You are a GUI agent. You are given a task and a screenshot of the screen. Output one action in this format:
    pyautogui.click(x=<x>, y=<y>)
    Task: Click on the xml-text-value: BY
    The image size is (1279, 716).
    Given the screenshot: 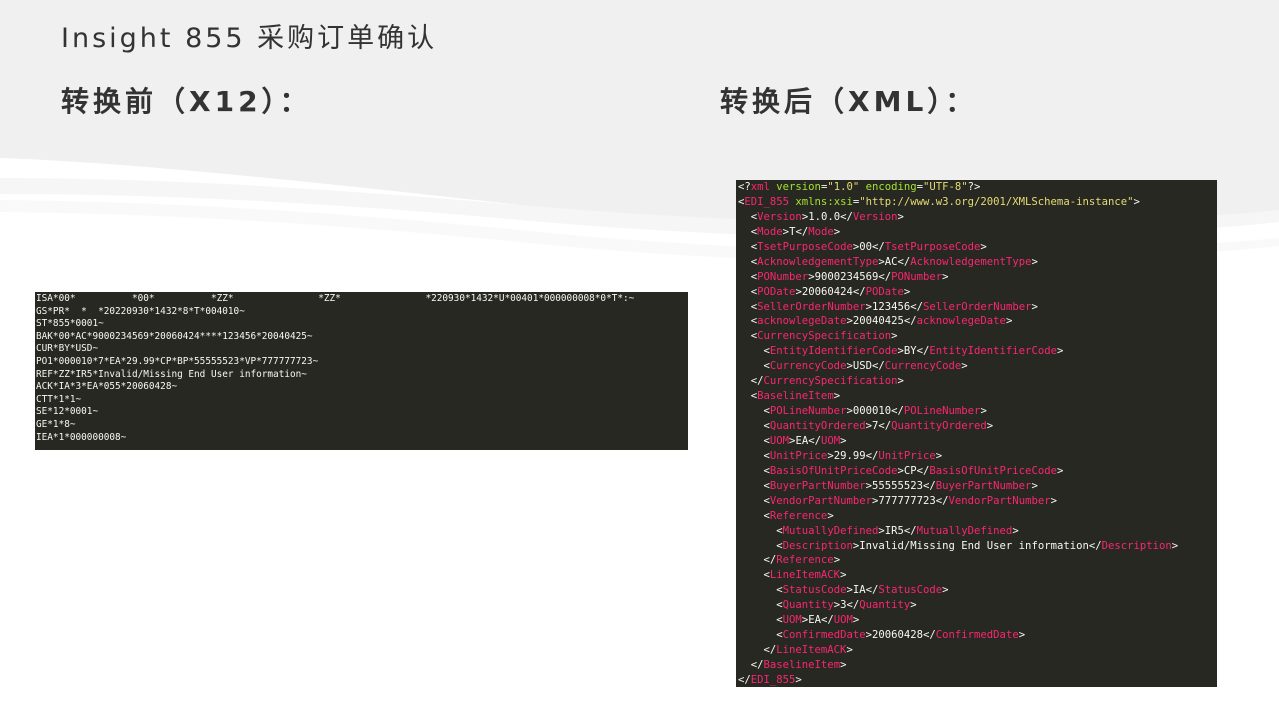 What is the action you would take?
    pyautogui.click(x=910, y=351)
    